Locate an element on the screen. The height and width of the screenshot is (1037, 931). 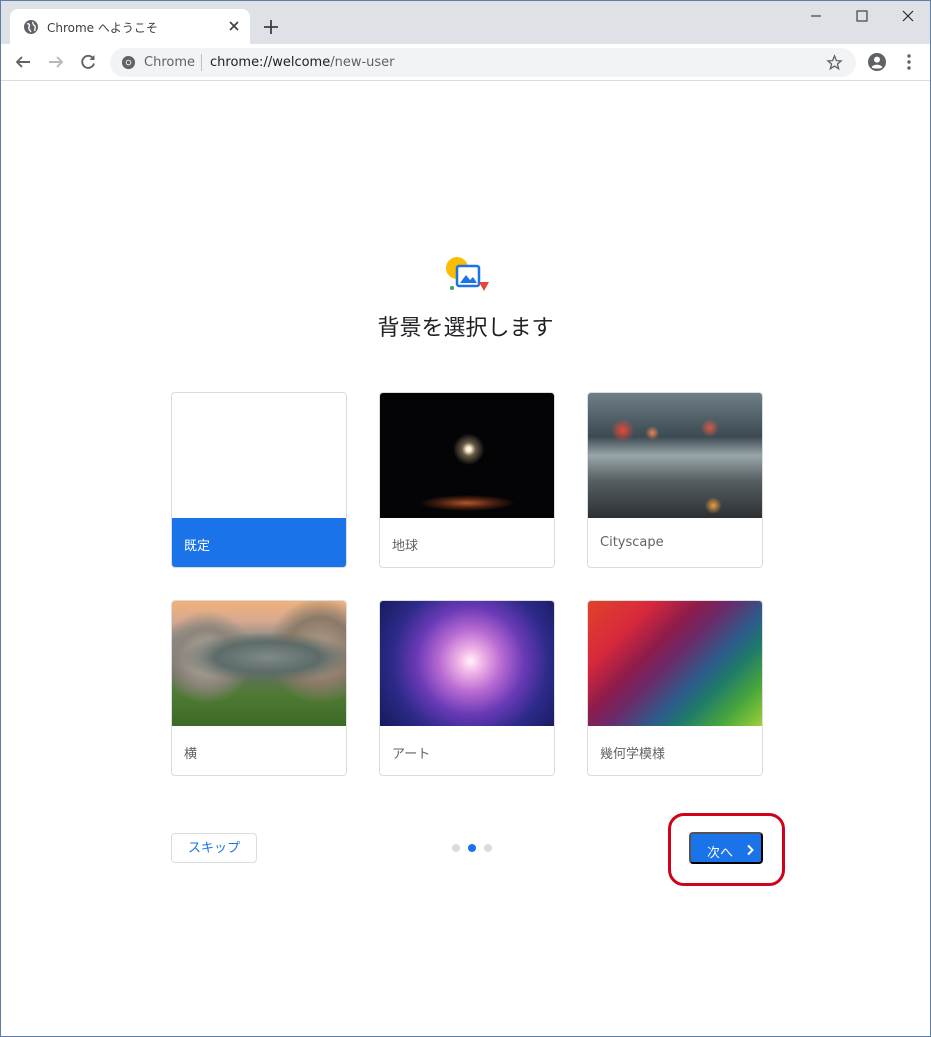
background-card-cityscape: Cityscape is located at coordinates (675, 480).